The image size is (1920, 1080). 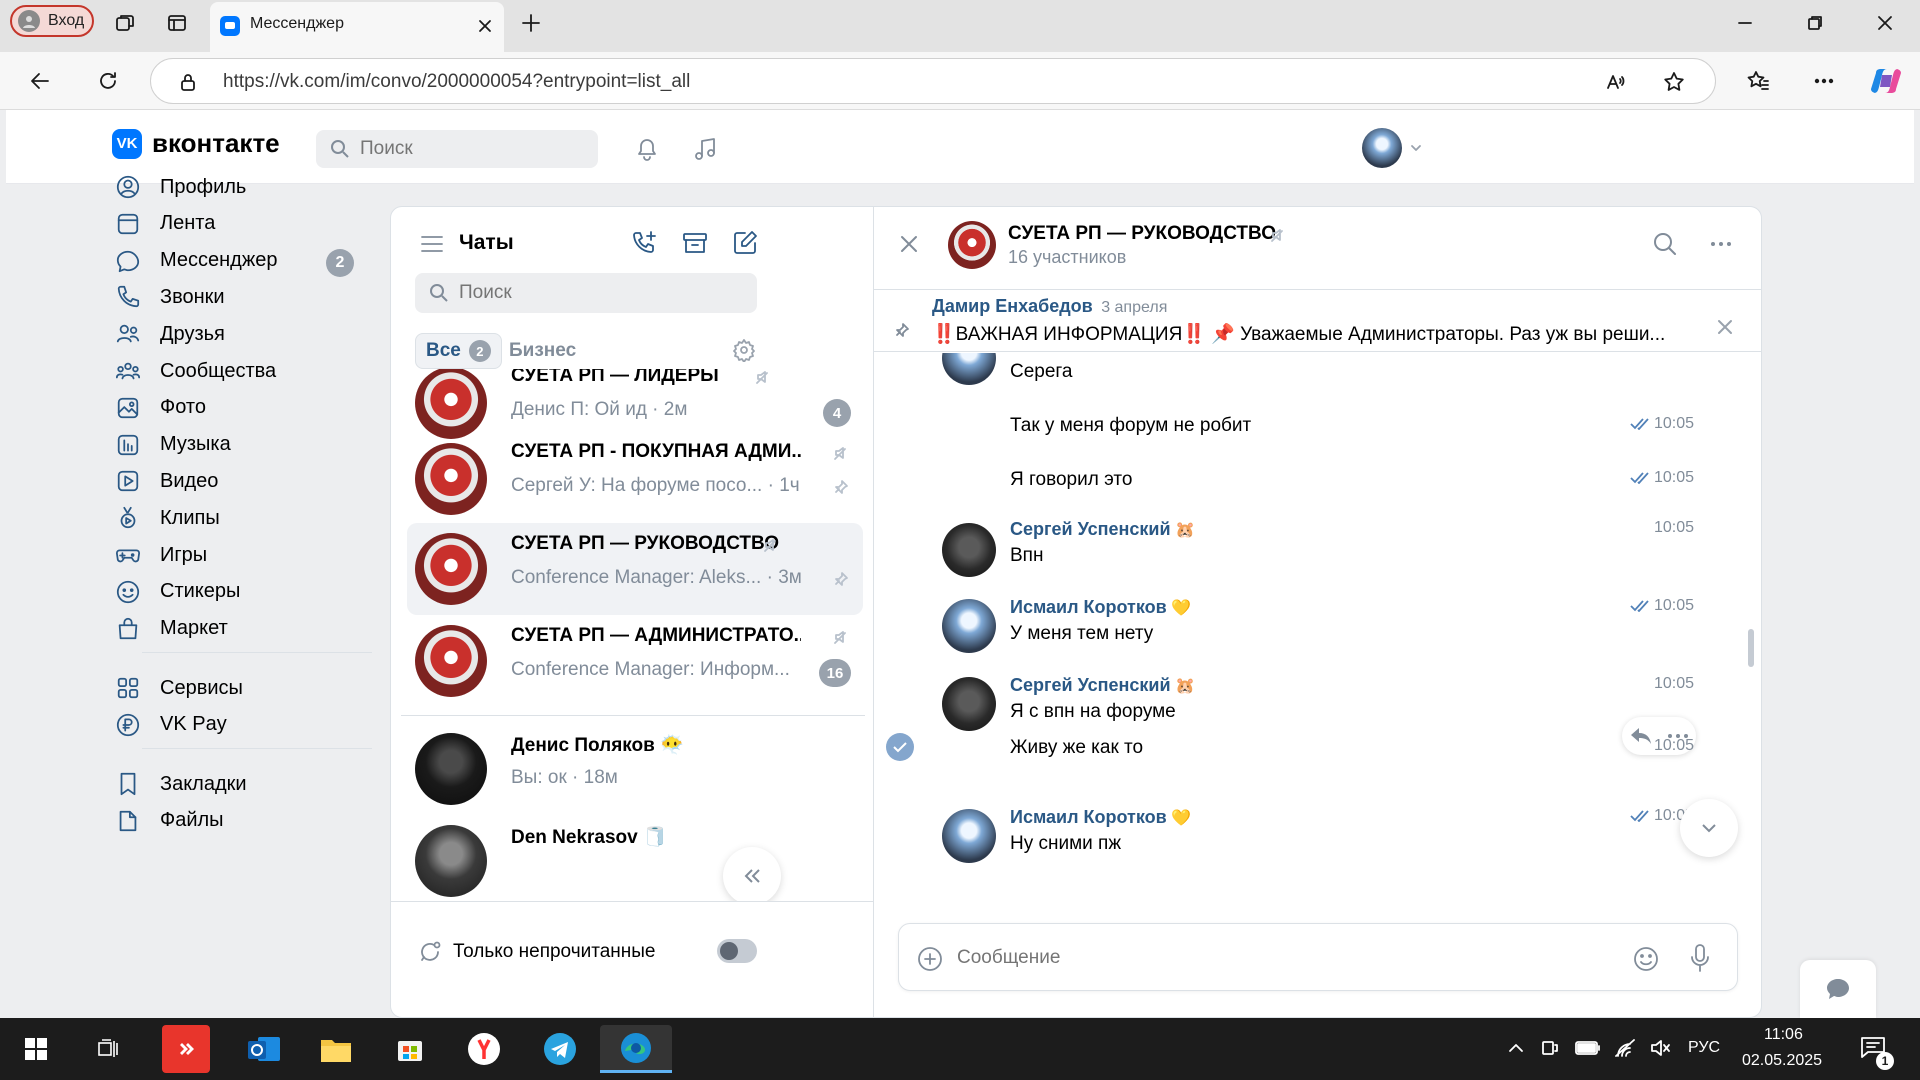 I want to click on search-icon, so click(x=1665, y=244).